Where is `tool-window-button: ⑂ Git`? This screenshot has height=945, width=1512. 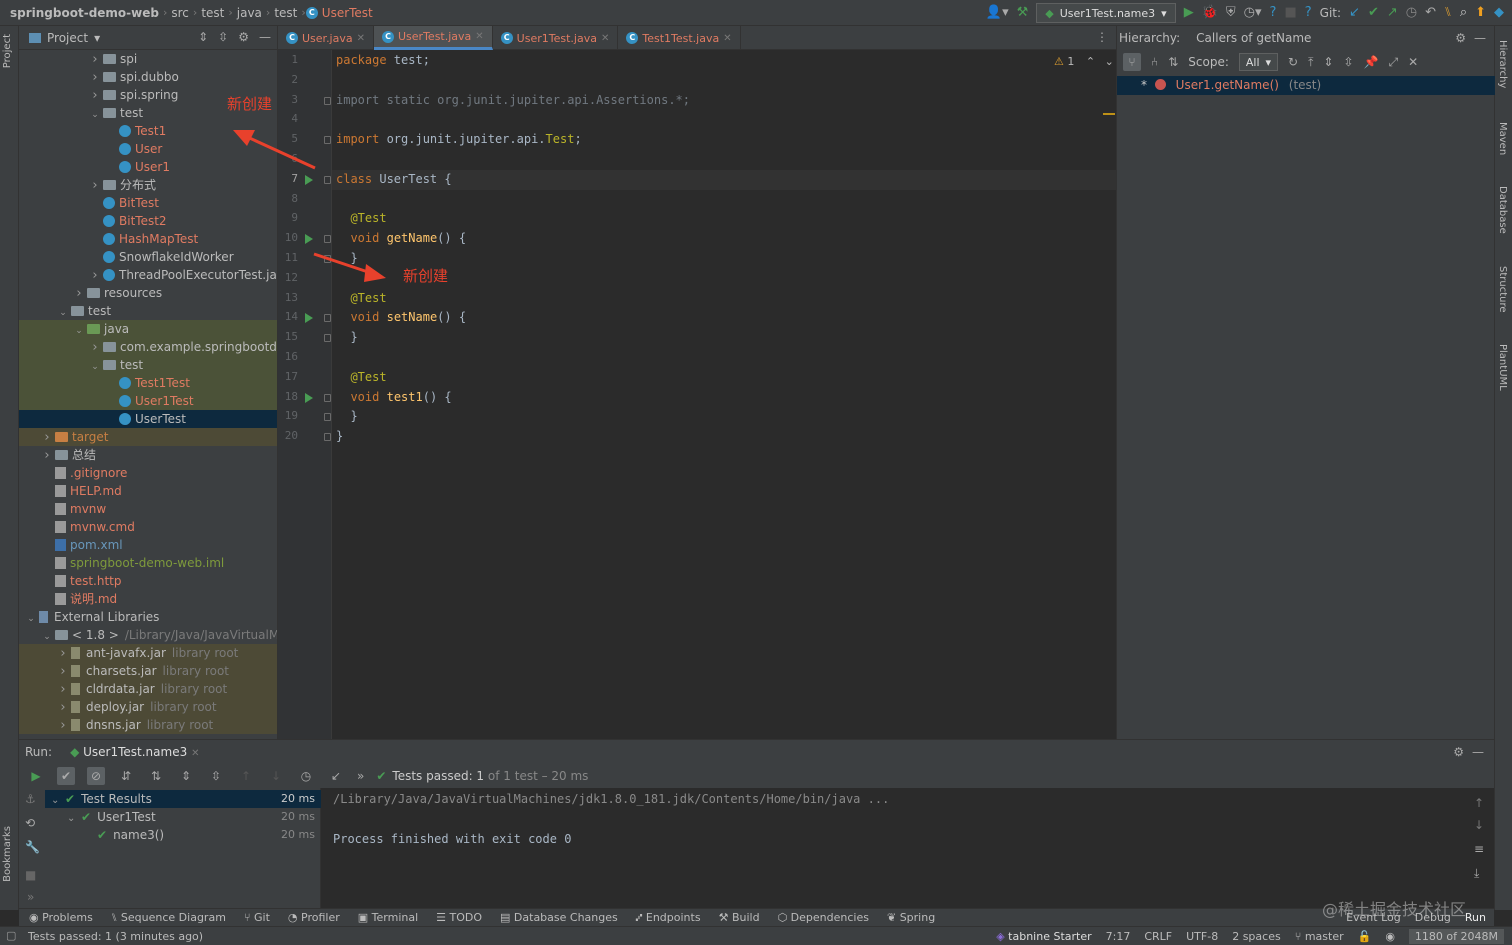
tool-window-button: ⑂ Git is located at coordinates (257, 917).